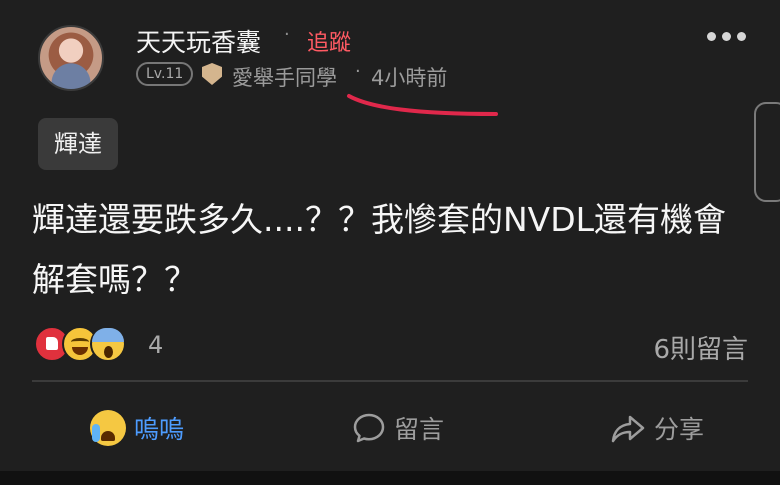 This screenshot has height=485, width=780. What do you see at coordinates (700, 347) in the screenshot?
I see `comments-count: 6則留言` at bounding box center [700, 347].